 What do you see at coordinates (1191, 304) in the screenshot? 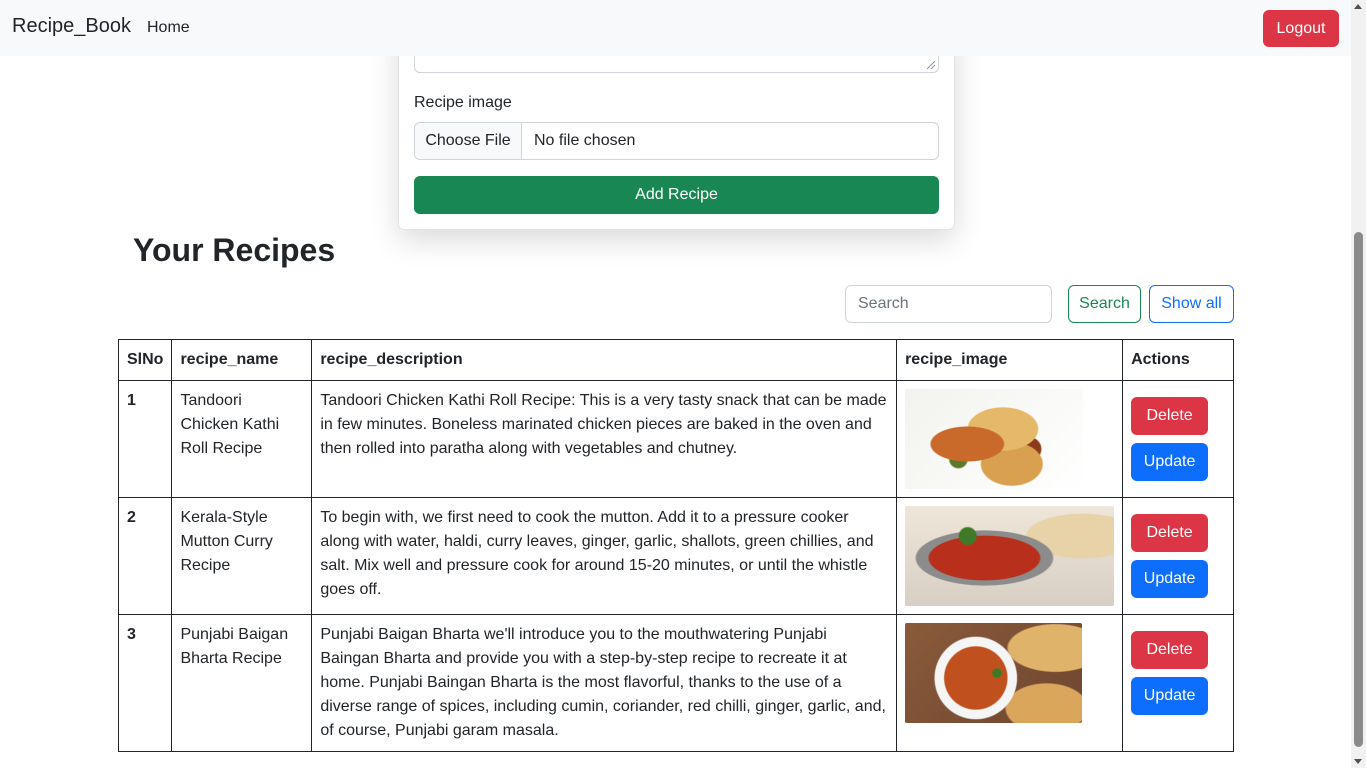
I see `show-all-button: Show all` at bounding box center [1191, 304].